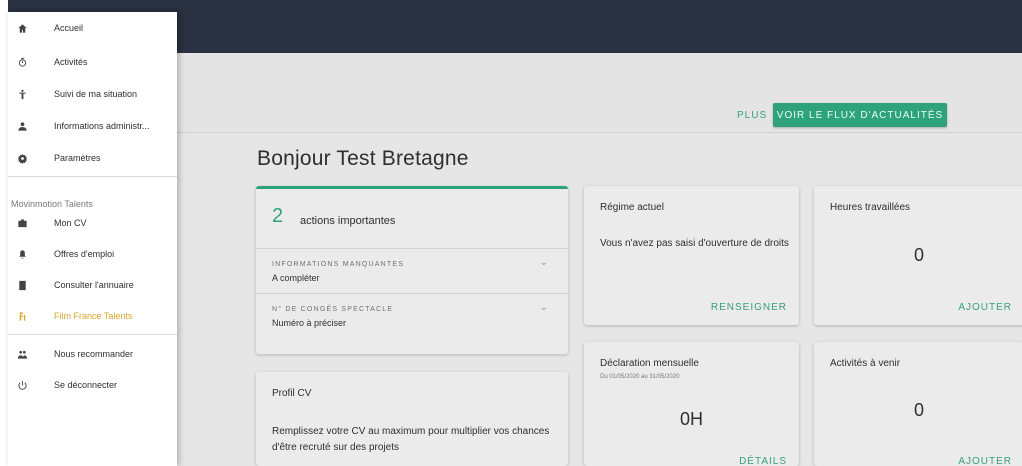  Describe the element at coordinates (363, 158) in the screenshot. I see `page-title: Bonjour Test Bretagne` at that location.